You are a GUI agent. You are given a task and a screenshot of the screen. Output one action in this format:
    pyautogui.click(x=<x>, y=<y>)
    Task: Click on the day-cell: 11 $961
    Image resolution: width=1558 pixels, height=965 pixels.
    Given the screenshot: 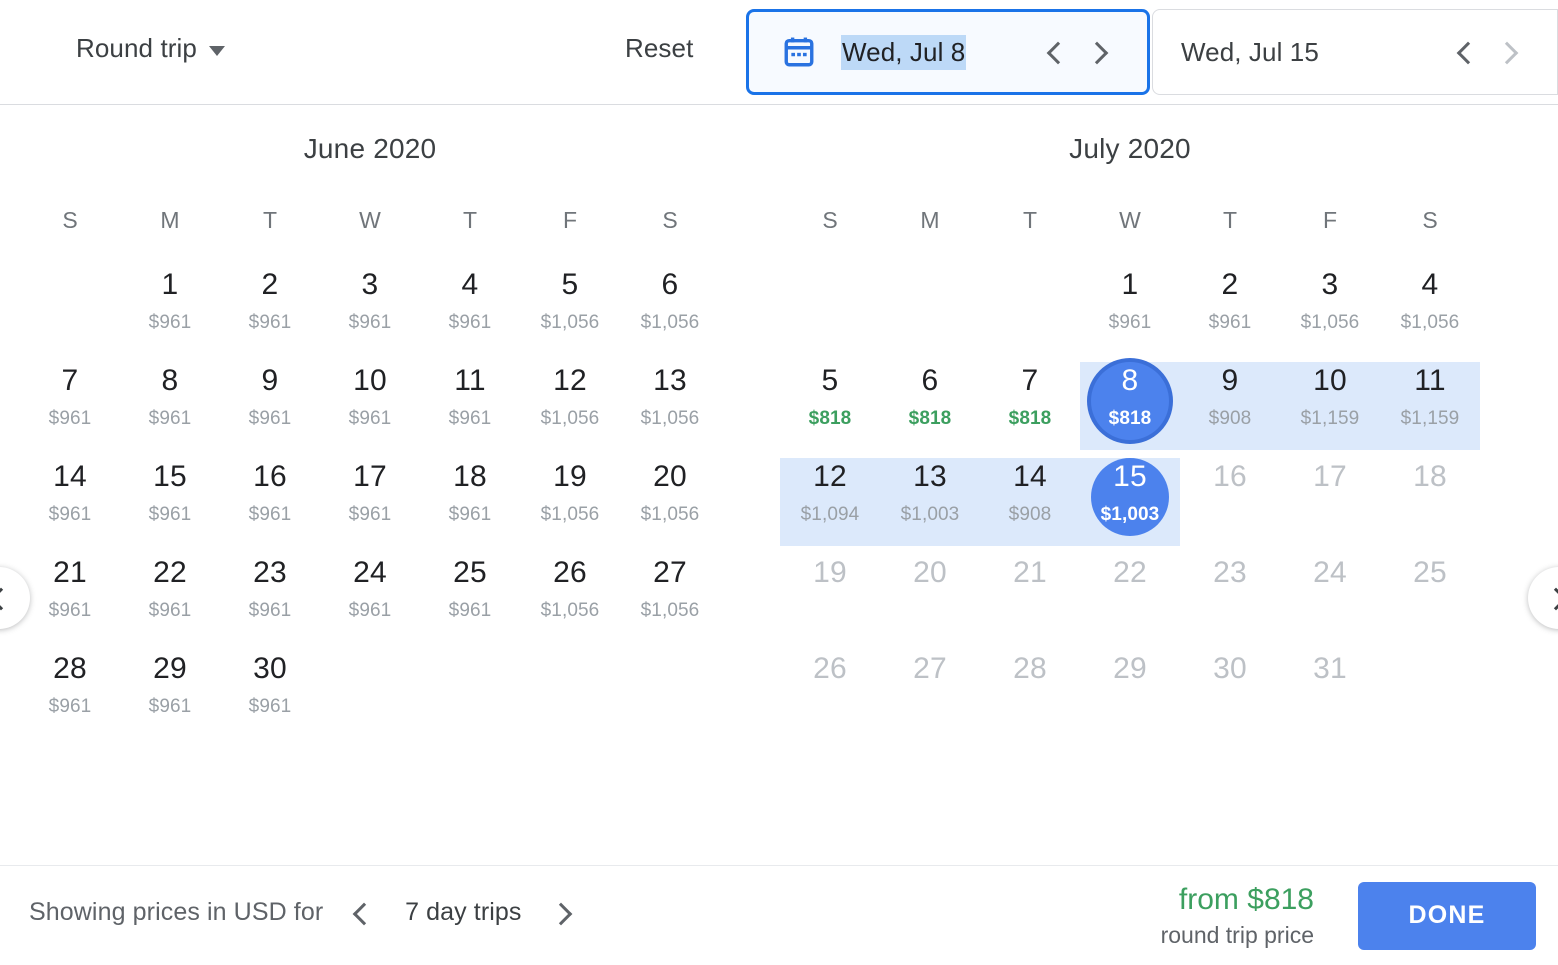 What is the action you would take?
    pyautogui.click(x=470, y=406)
    